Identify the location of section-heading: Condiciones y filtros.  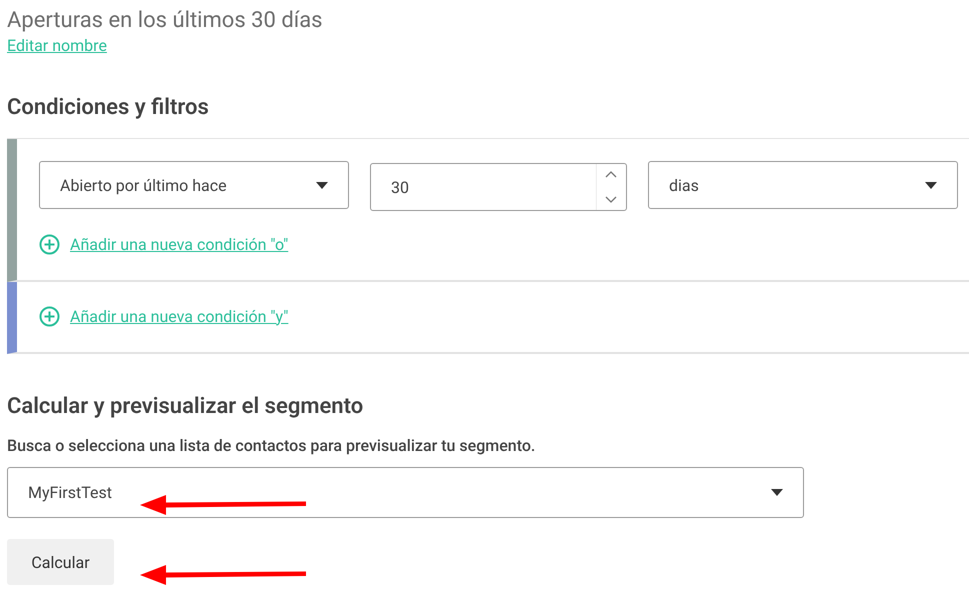
(108, 108).